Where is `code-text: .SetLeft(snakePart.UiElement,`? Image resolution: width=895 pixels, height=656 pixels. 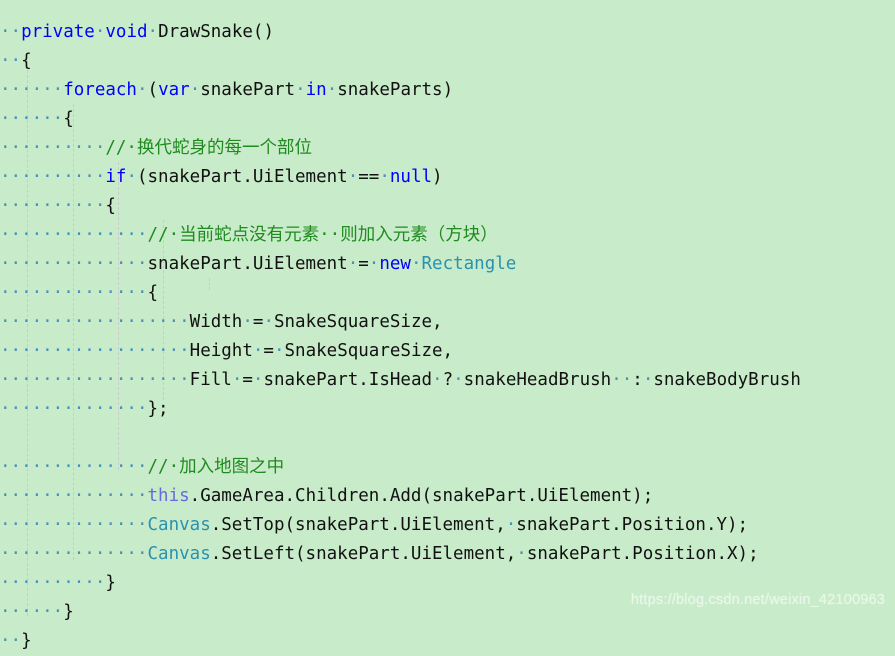
code-text: .SetLeft(snakePart.UiElement, is located at coordinates (363, 554).